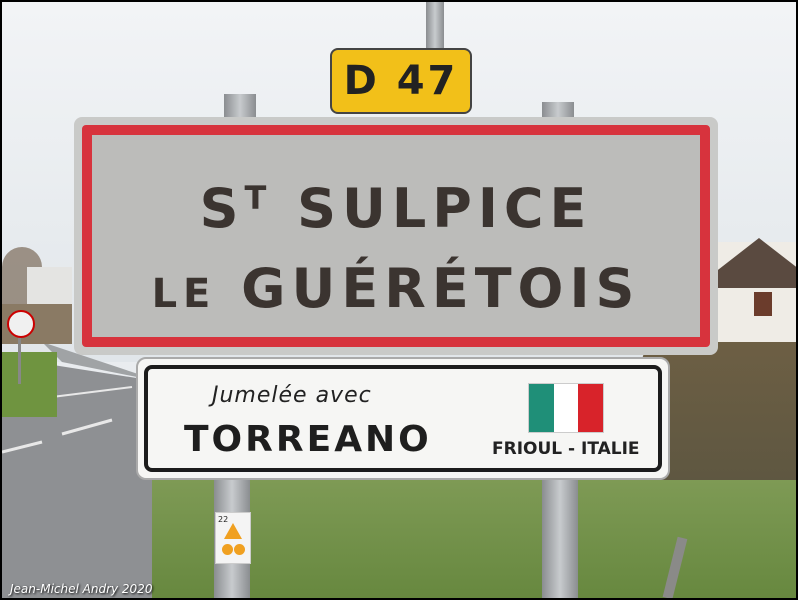  I want to click on photo-credit: Jean-Michel Andry 2020, so click(81, 589).